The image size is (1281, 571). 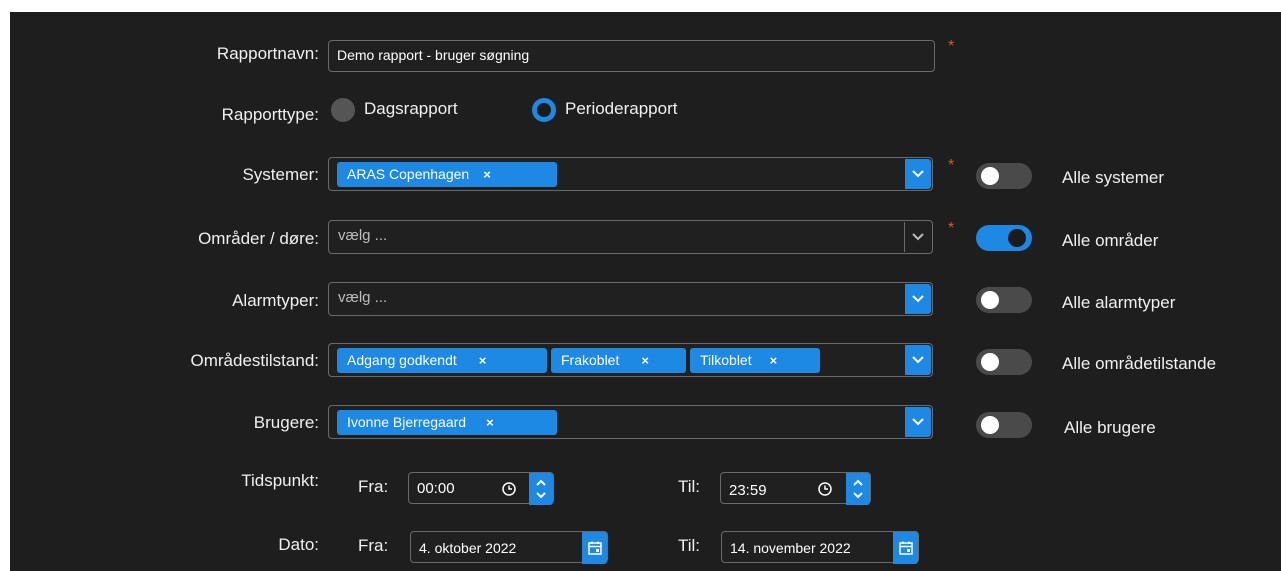 What do you see at coordinates (436, 488) in the screenshot?
I see `time-from-value: 00:00` at bounding box center [436, 488].